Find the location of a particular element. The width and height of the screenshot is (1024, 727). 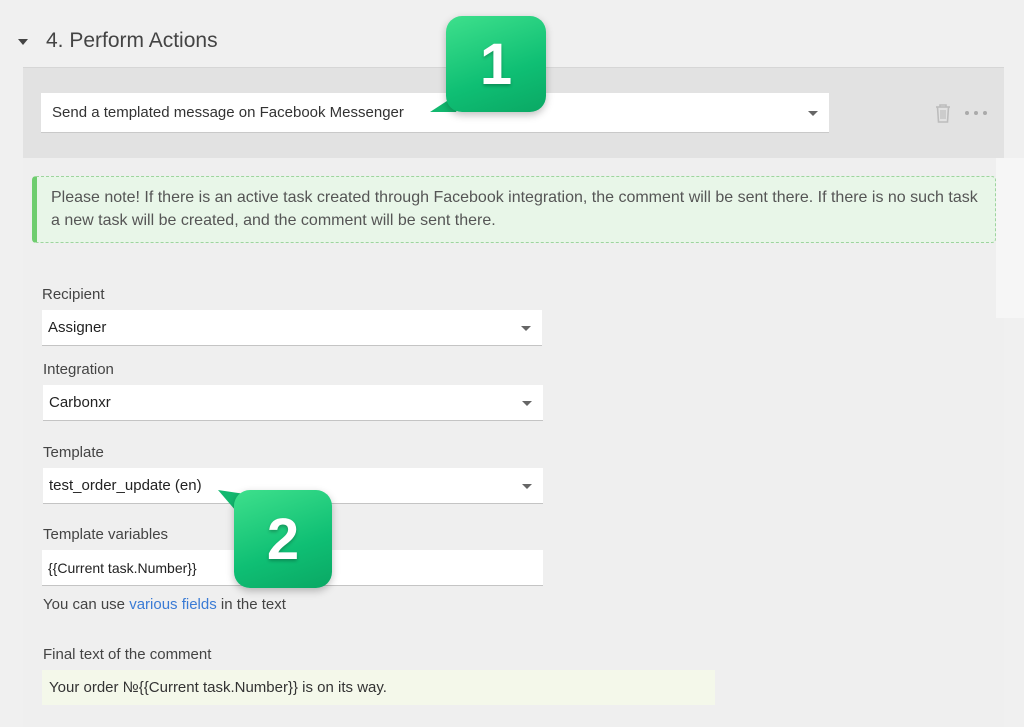

panel-edge is located at coordinates (1010, 238).